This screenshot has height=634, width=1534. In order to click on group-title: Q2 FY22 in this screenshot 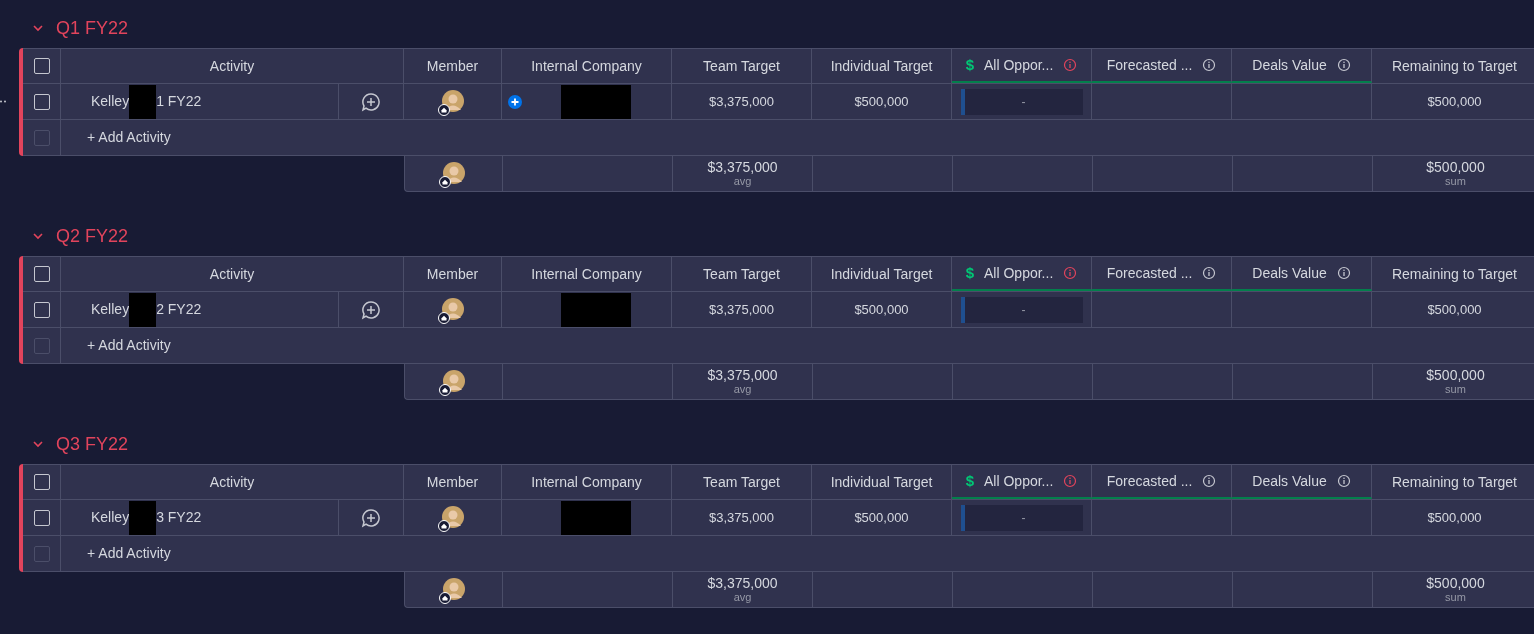, I will do `click(92, 236)`.